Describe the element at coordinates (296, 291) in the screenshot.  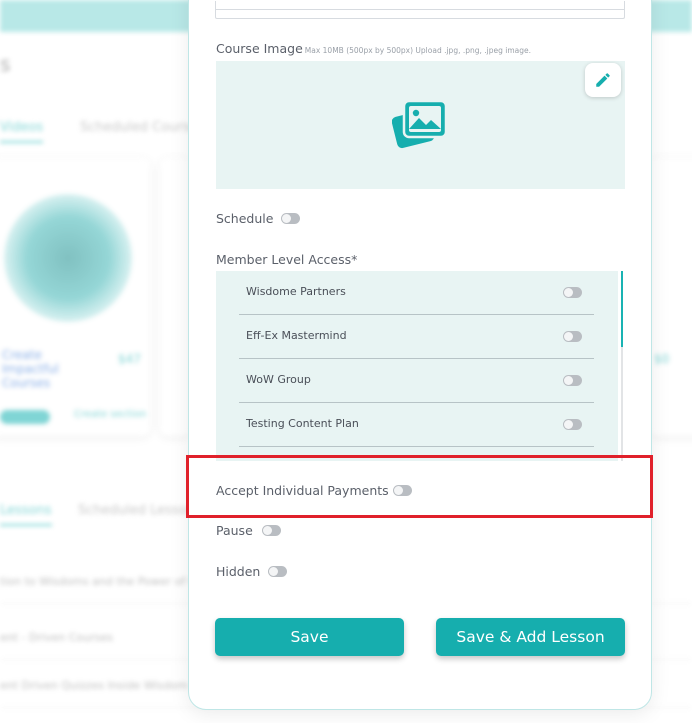
I see `member-level-name: Wisdome Partners` at that location.